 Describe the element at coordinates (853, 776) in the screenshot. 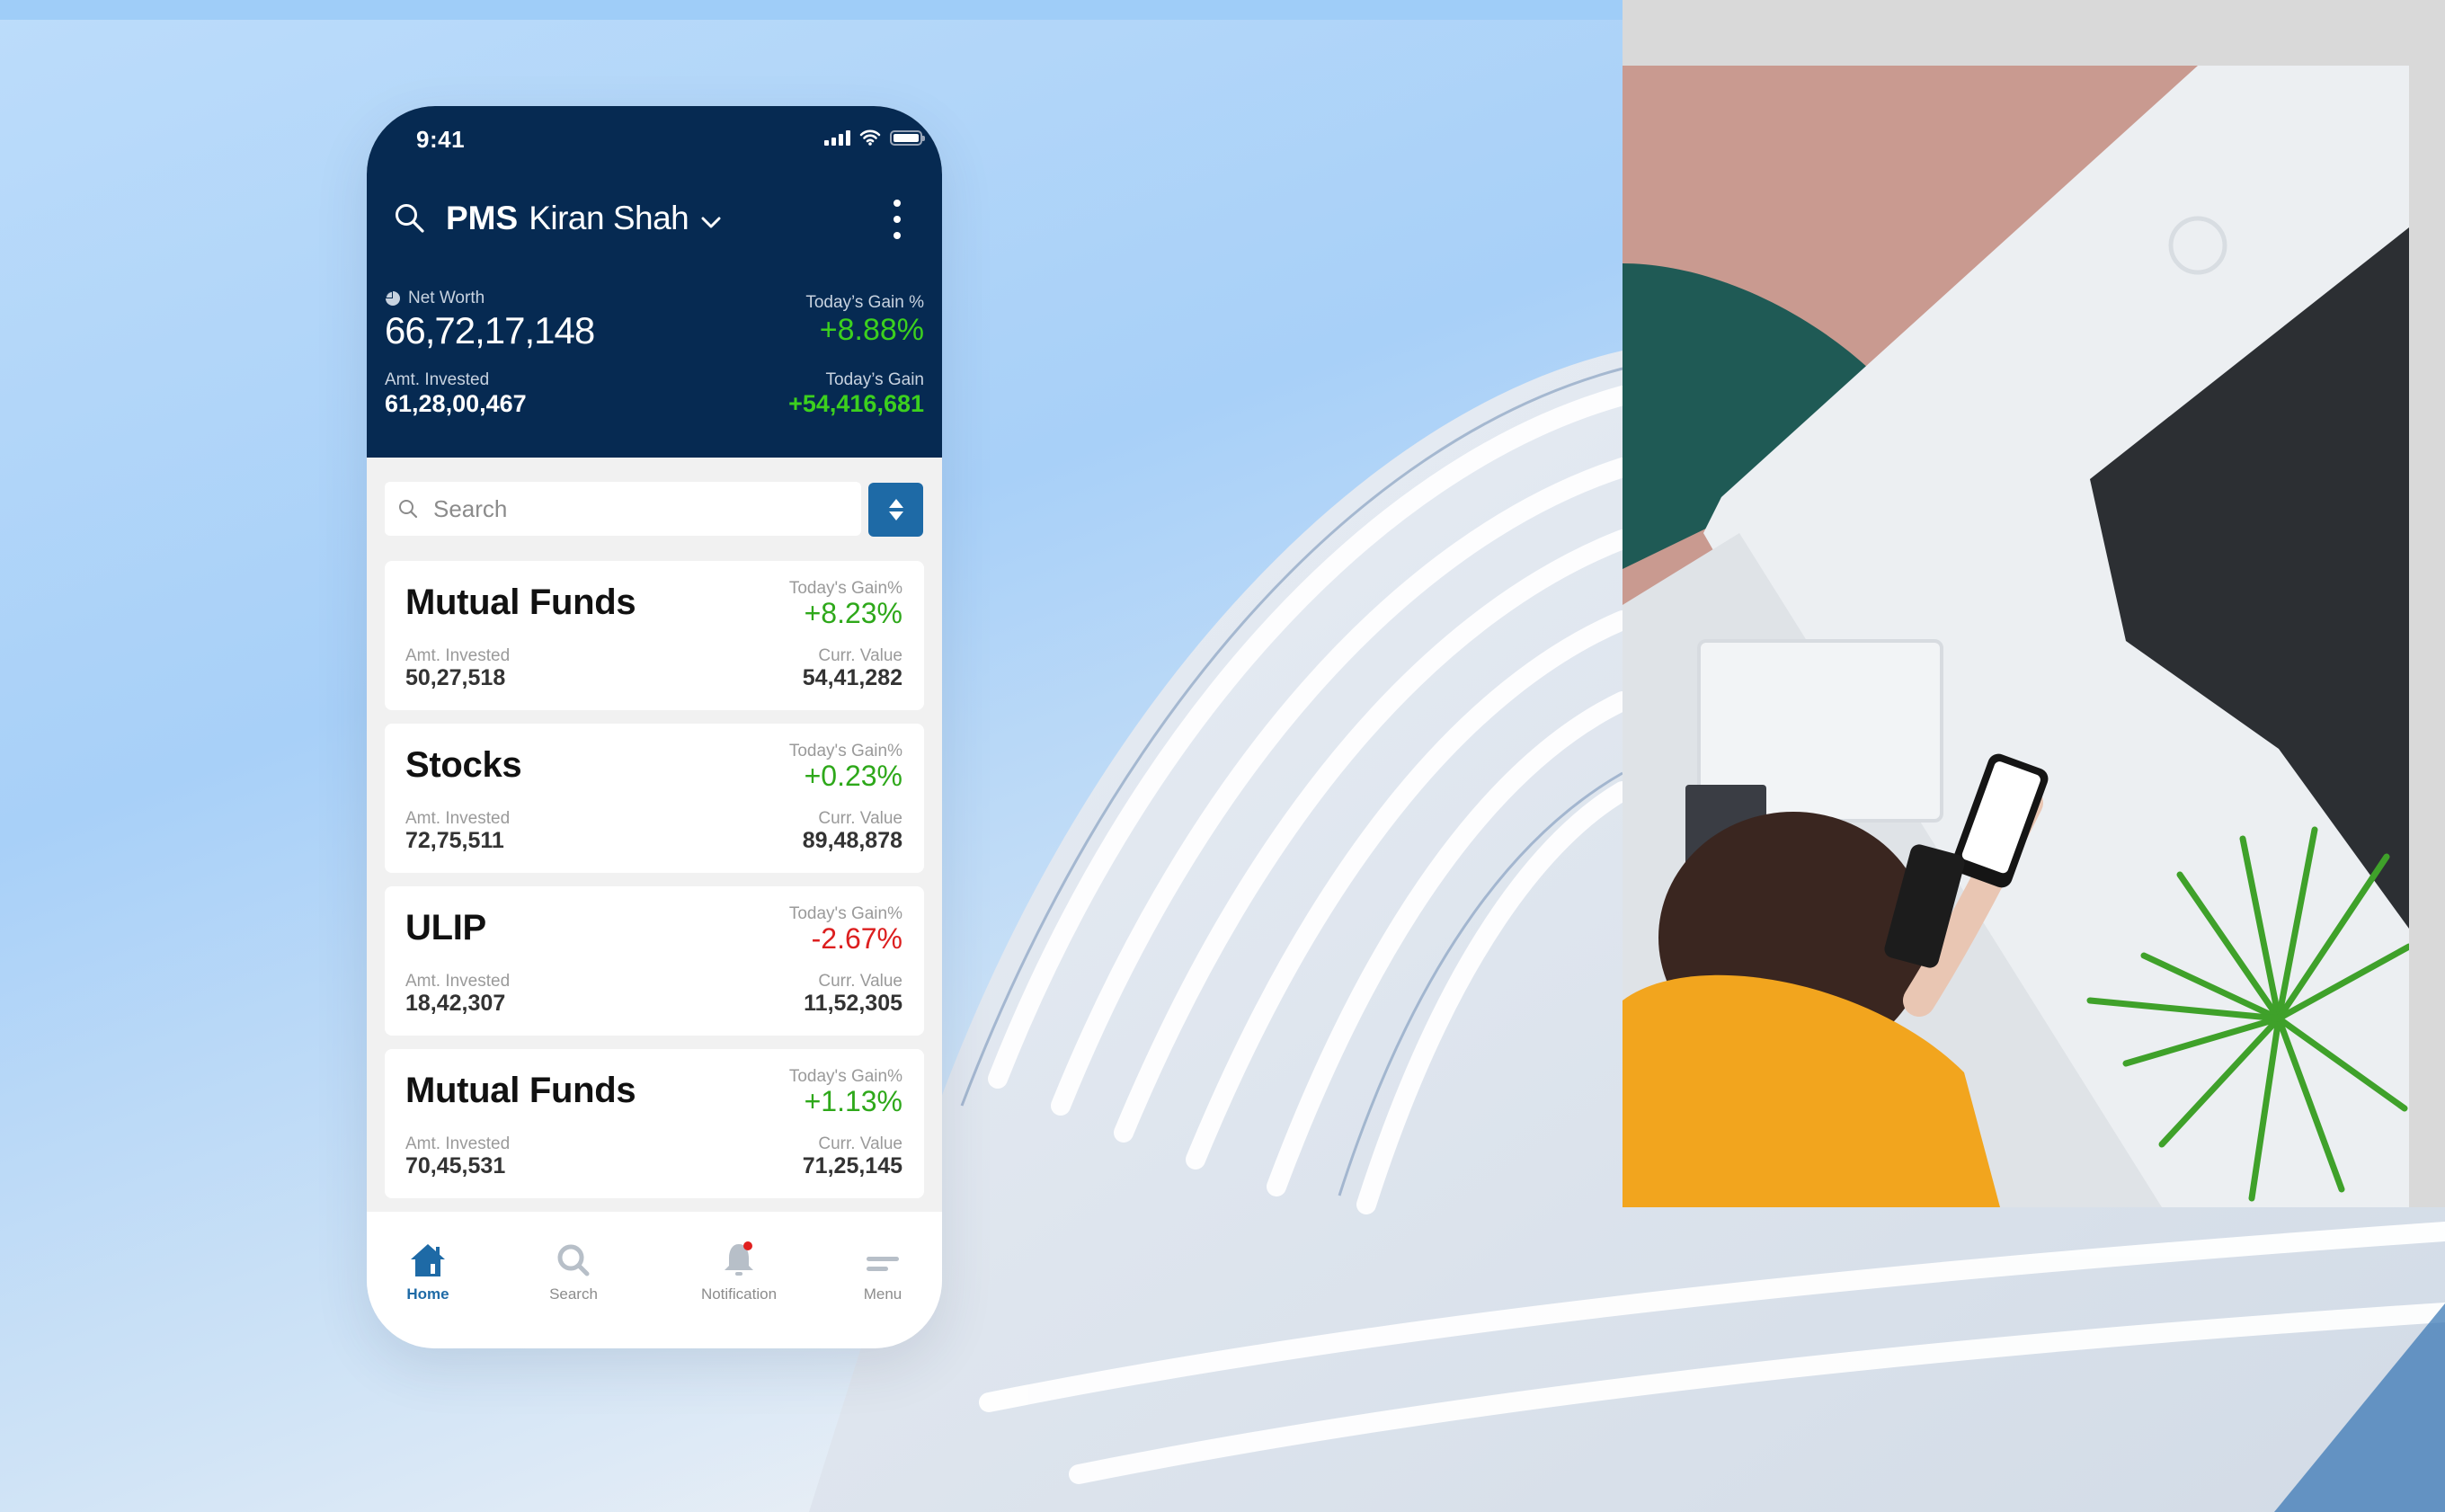

I see `card-gain-value: +0.23%` at that location.